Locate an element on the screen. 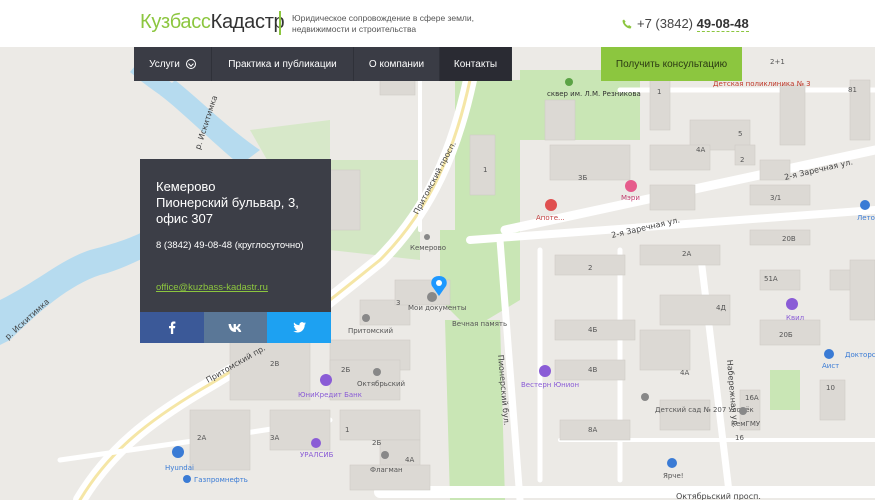  map-label-kindergarten: Детский сад № 207 Уголёк is located at coordinates (704, 410).